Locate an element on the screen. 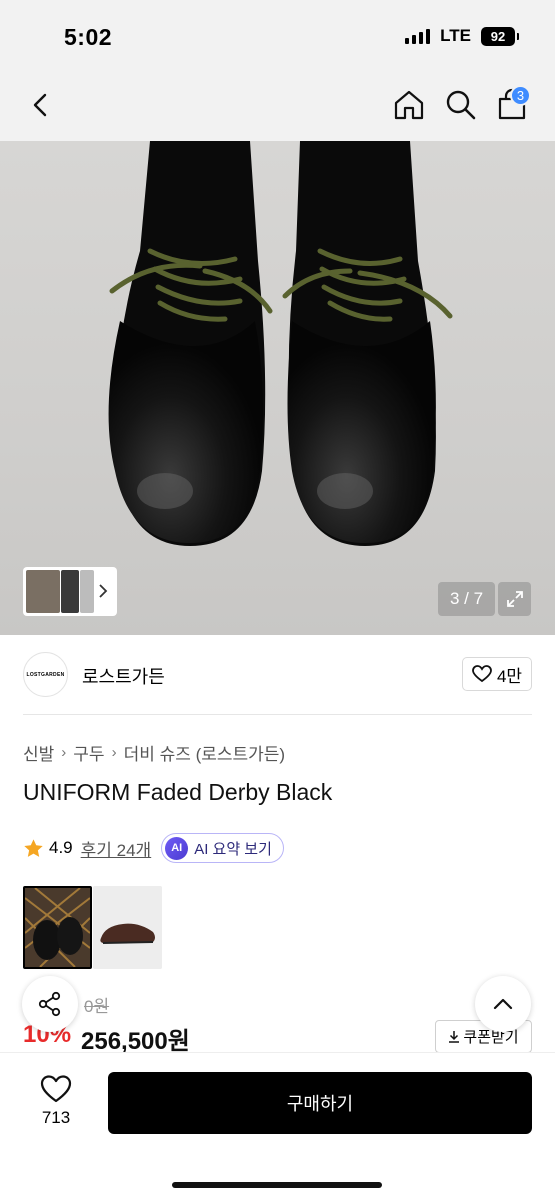 The image size is (555, 1200). sale-price: 256,500원 is located at coordinates (135, 1041).